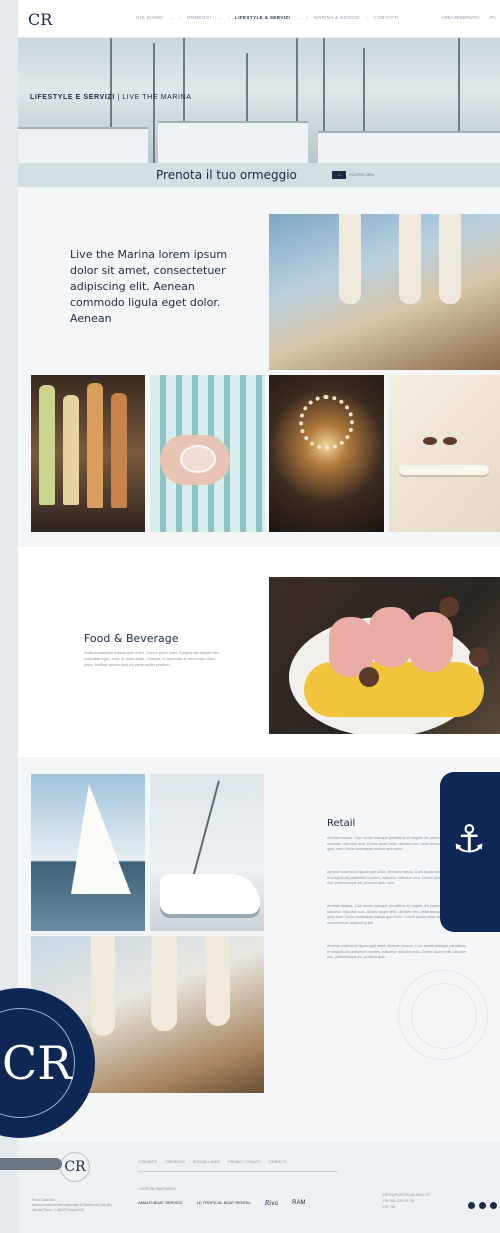 Image resolution: width=500 pixels, height=1233 pixels. Describe the element at coordinates (386, 18) in the screenshot. I see `menu-item-contatti: CONTATTI` at that location.